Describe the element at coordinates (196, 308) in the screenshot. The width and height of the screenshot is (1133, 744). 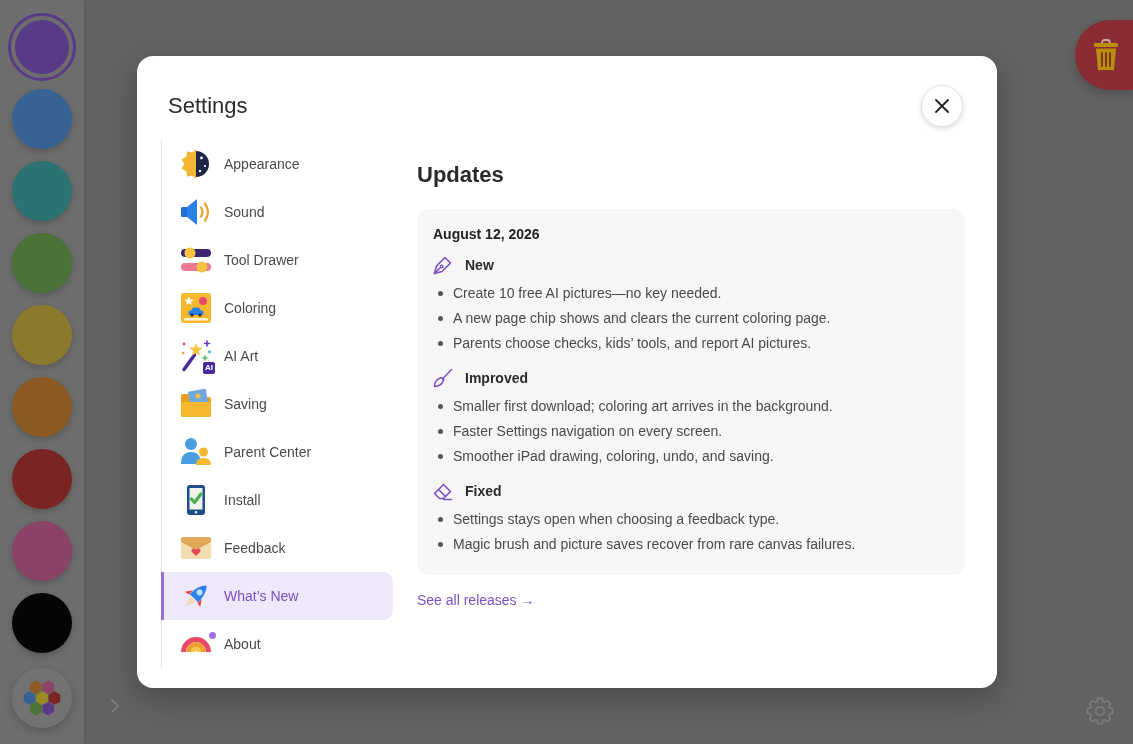
I see `picture-card-icon` at that location.